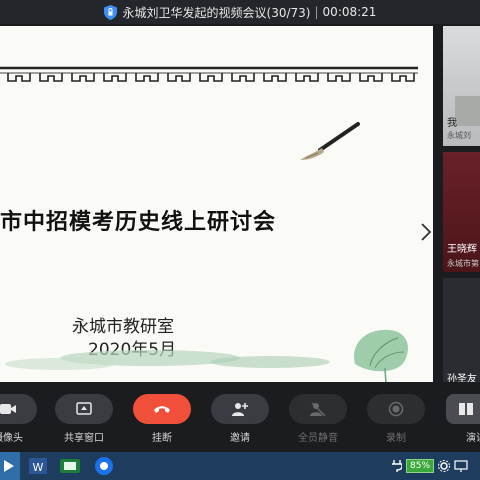 Image resolution: width=480 pixels, height=480 pixels. I want to click on start-button, so click(10, 466).